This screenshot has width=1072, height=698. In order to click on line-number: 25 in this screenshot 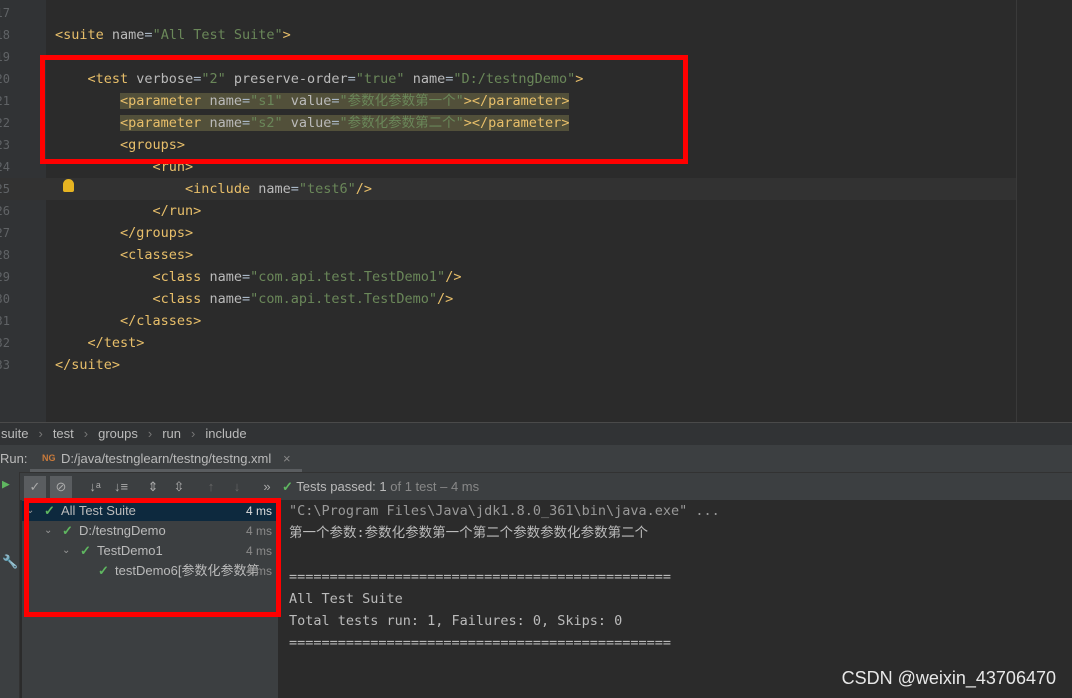, I will do `click(5, 189)`.